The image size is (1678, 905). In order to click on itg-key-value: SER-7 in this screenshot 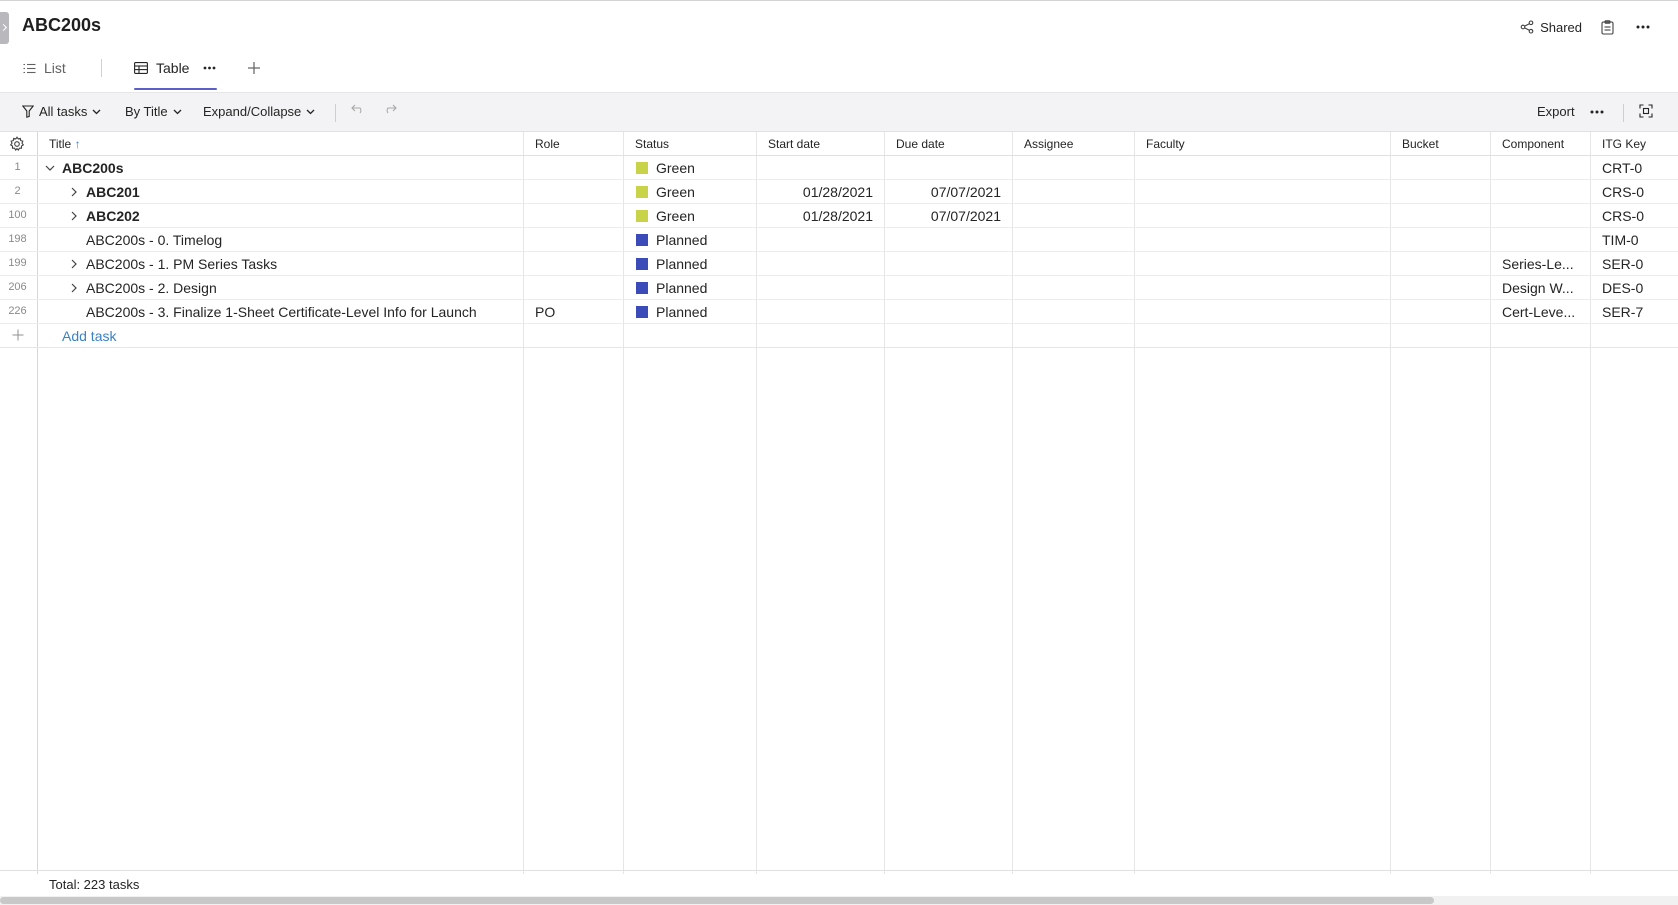, I will do `click(1622, 312)`.